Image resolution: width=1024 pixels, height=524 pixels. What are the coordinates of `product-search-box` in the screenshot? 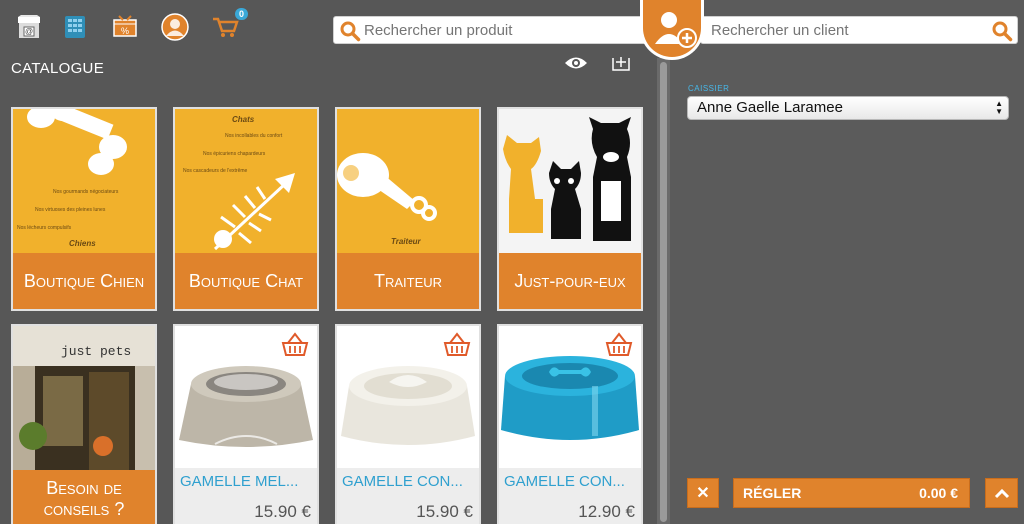 It's located at (494, 30).